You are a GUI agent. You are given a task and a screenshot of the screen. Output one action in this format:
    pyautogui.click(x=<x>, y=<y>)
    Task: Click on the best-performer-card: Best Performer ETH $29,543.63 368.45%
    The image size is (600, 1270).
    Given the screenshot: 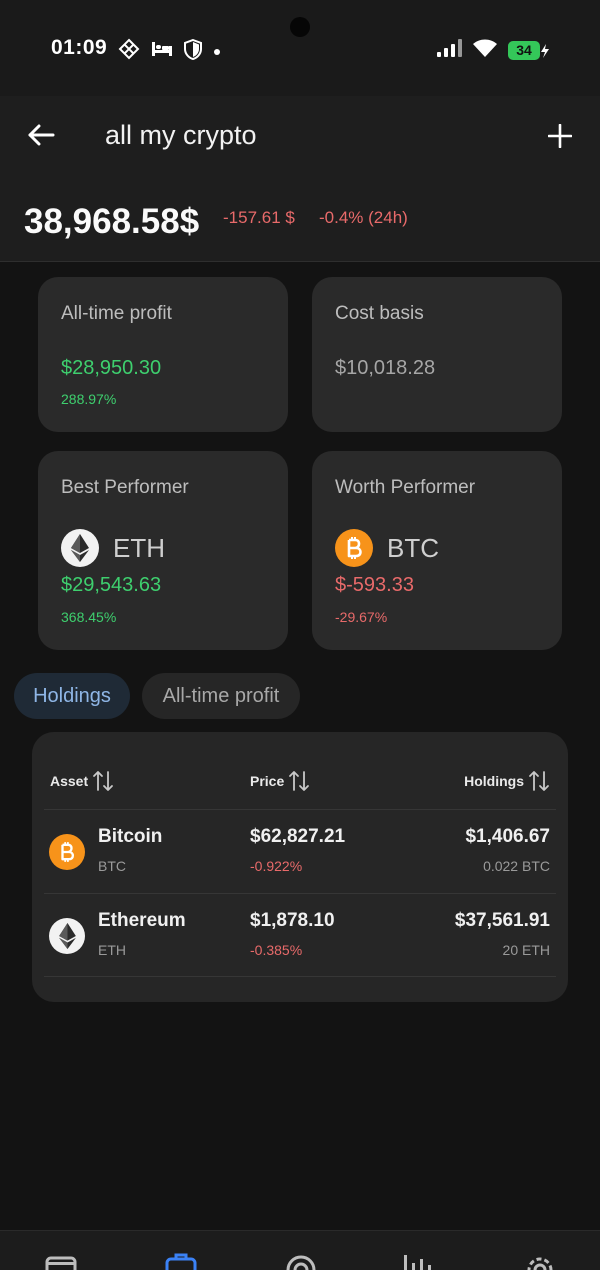 What is the action you would take?
    pyautogui.click(x=163, y=550)
    